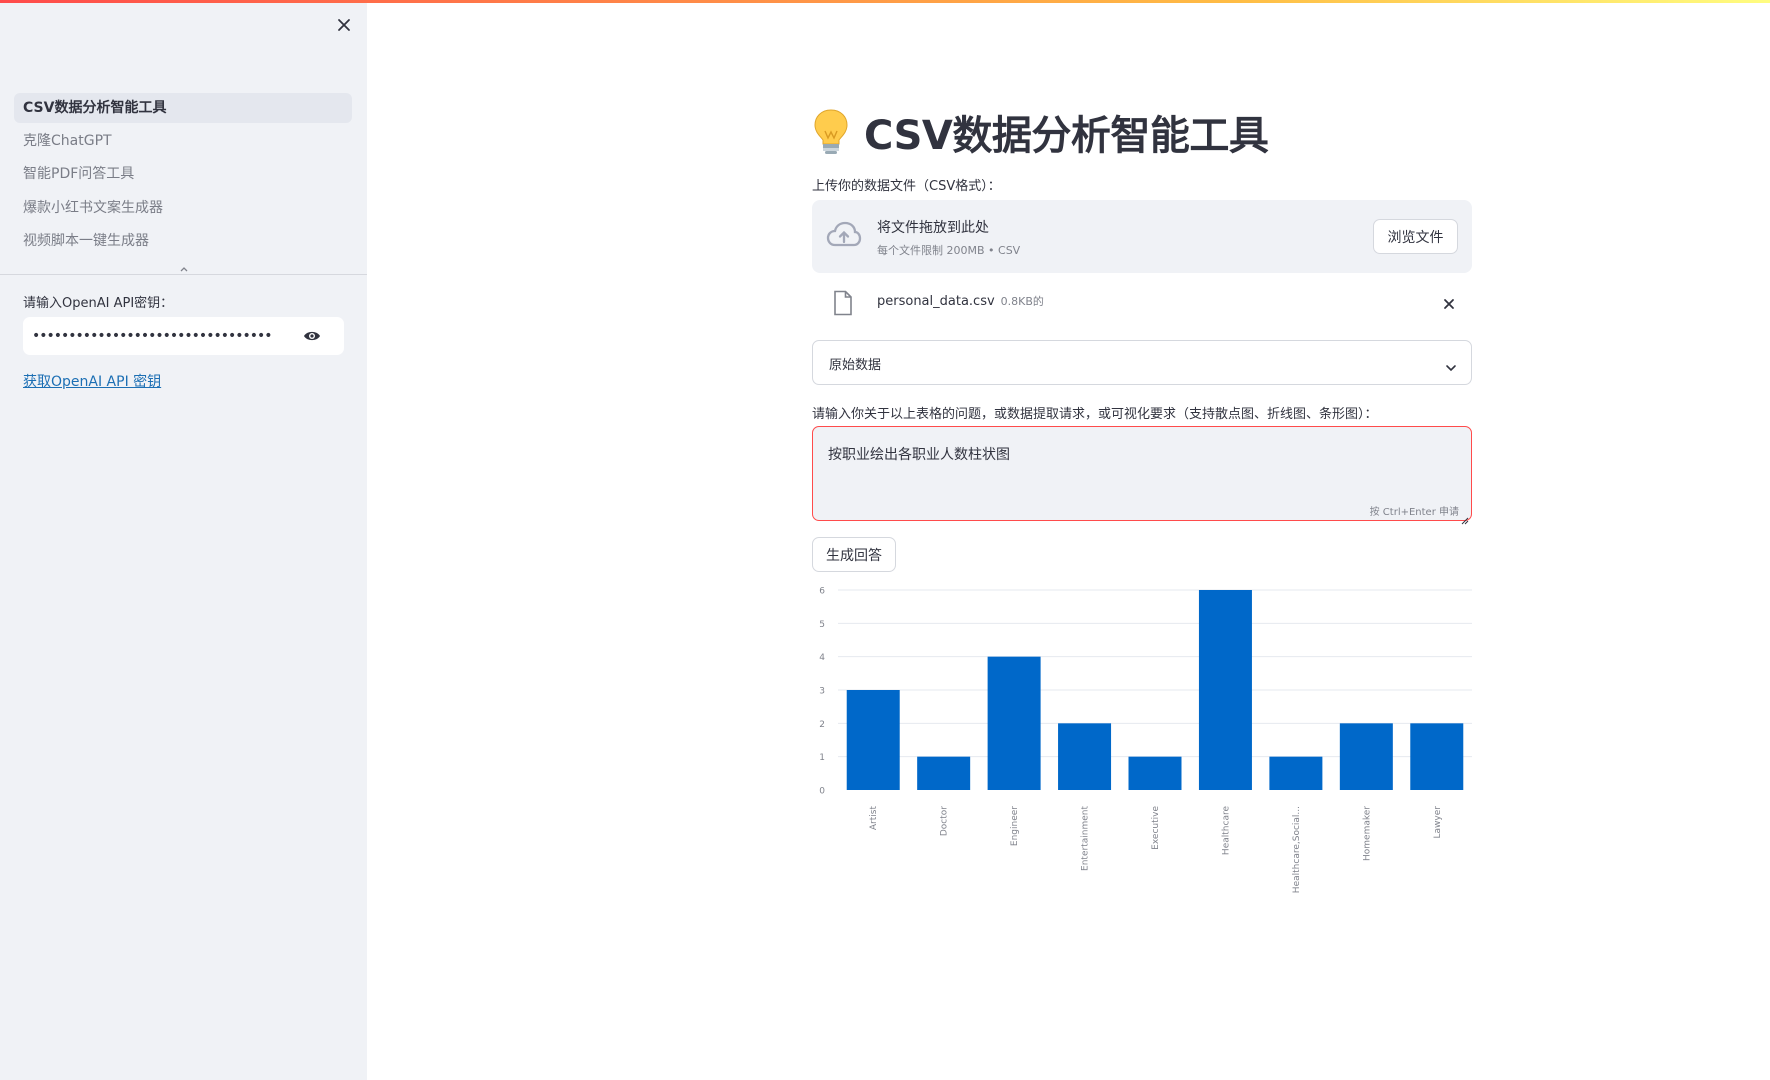 The width and height of the screenshot is (1770, 1080). Describe the element at coordinates (936, 301) in the screenshot. I see `file-name-text: personal_data.csv` at that location.